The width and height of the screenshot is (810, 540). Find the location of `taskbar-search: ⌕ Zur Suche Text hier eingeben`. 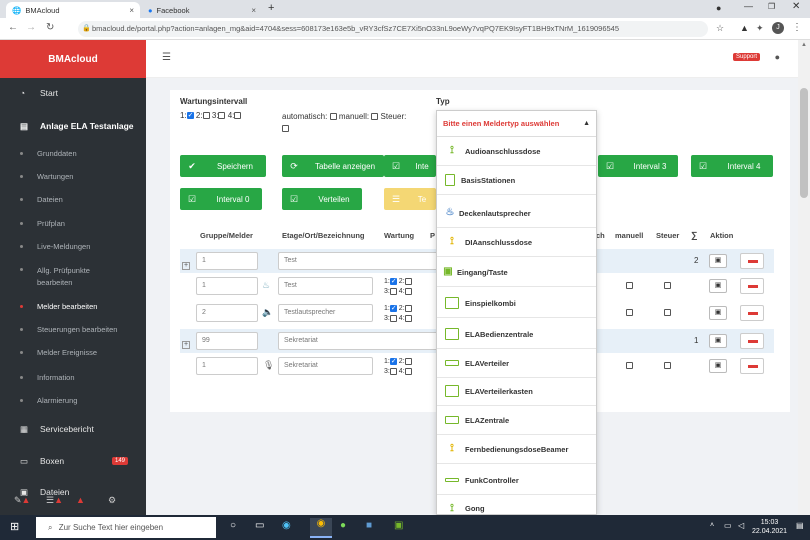

taskbar-search: ⌕ Zur Suche Text hier eingeben is located at coordinates (126, 527).